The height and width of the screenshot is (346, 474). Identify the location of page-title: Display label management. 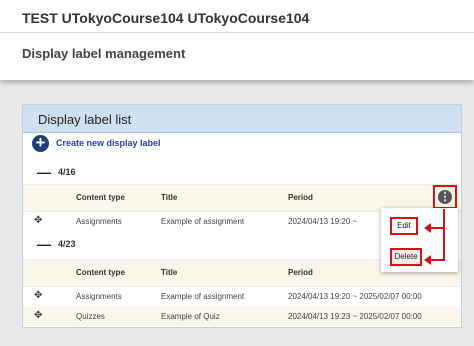
(104, 53).